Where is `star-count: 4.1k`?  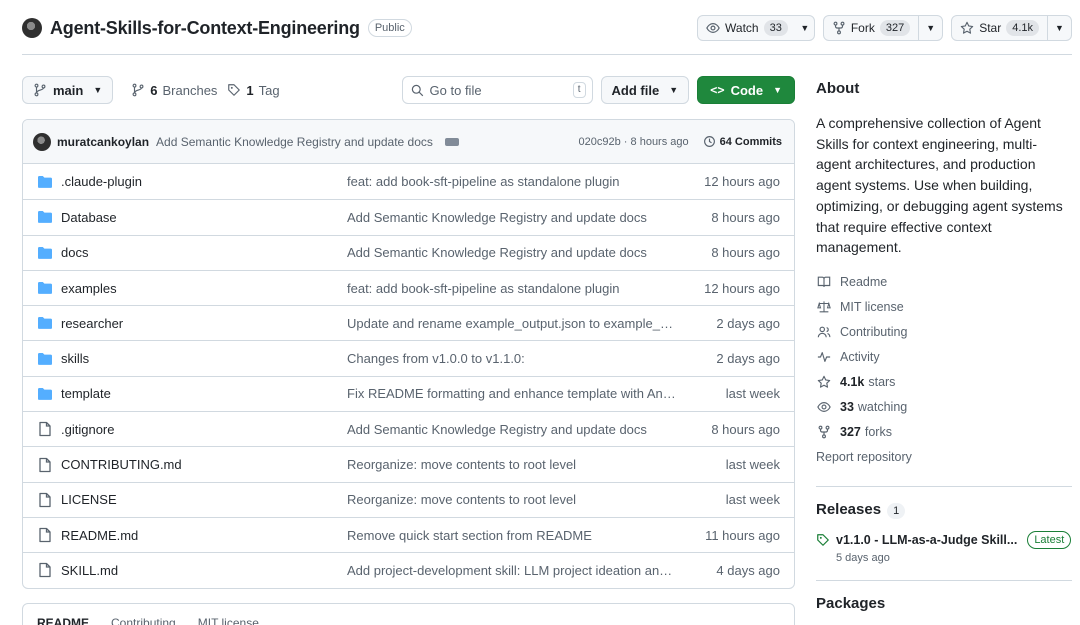 star-count: 4.1k is located at coordinates (1022, 28).